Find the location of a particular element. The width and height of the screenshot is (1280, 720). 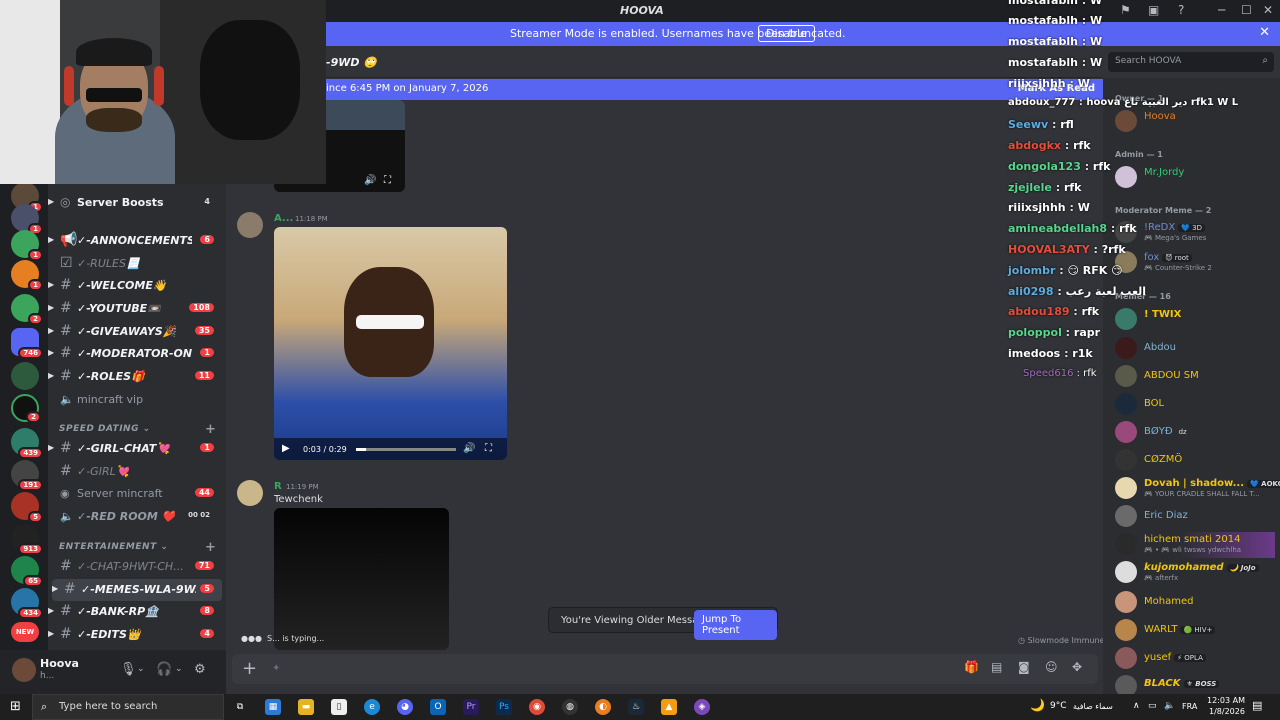

member-item: WARLT 🟢 HIV+ is located at coordinates (1195, 631).